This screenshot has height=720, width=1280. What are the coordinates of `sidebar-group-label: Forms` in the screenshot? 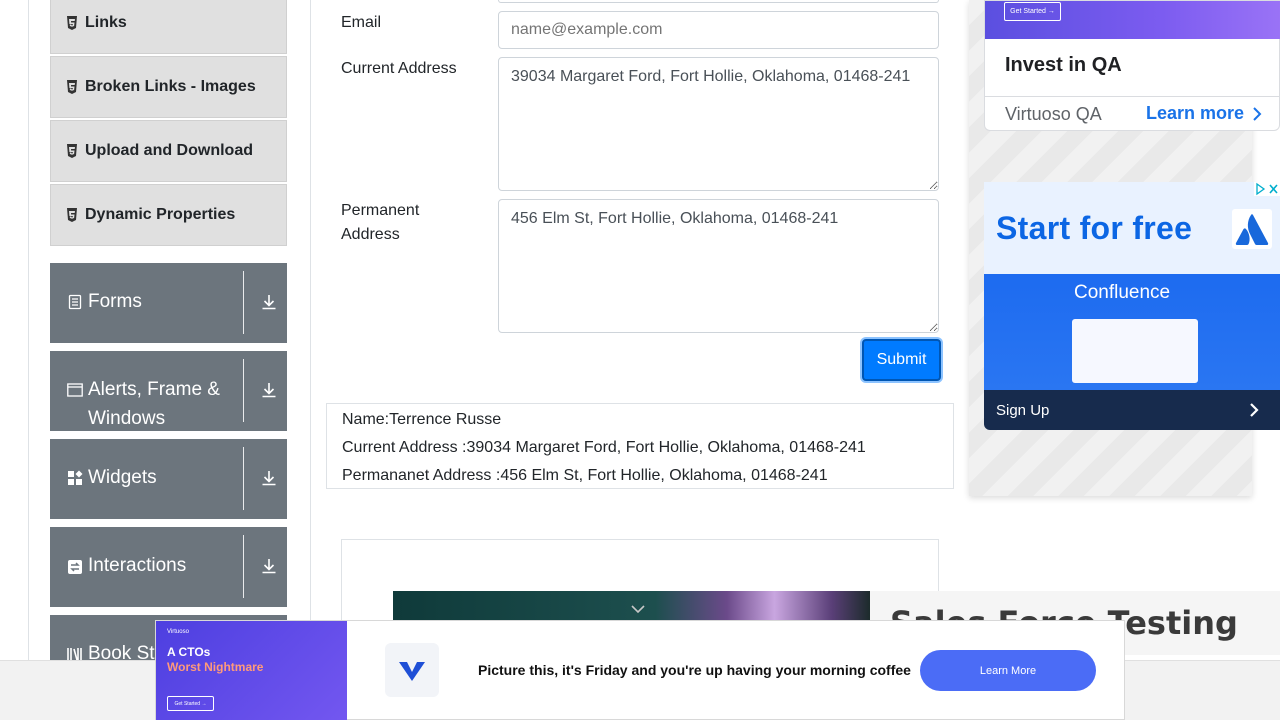 It's located at (115, 301).